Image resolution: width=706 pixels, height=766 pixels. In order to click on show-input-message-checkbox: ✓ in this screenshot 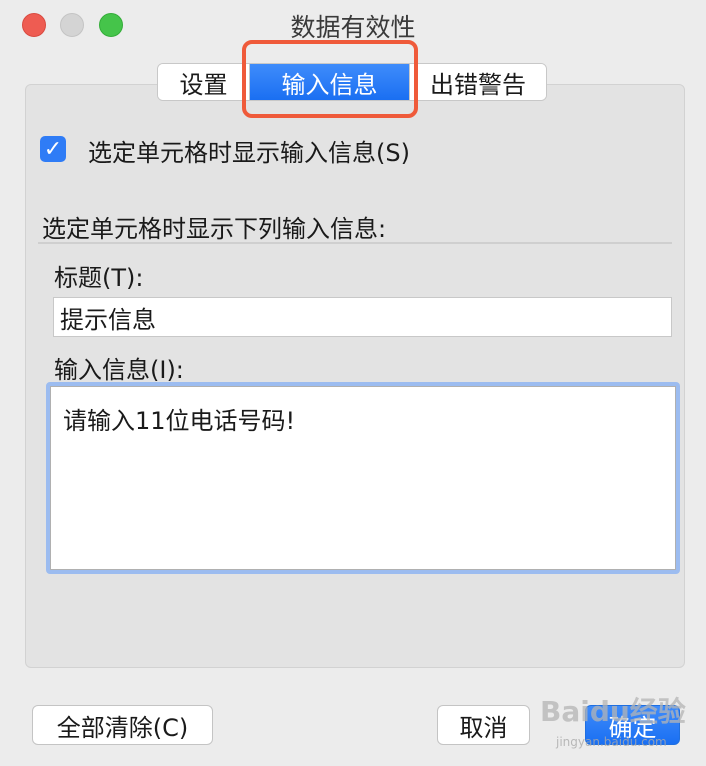, I will do `click(53, 149)`.